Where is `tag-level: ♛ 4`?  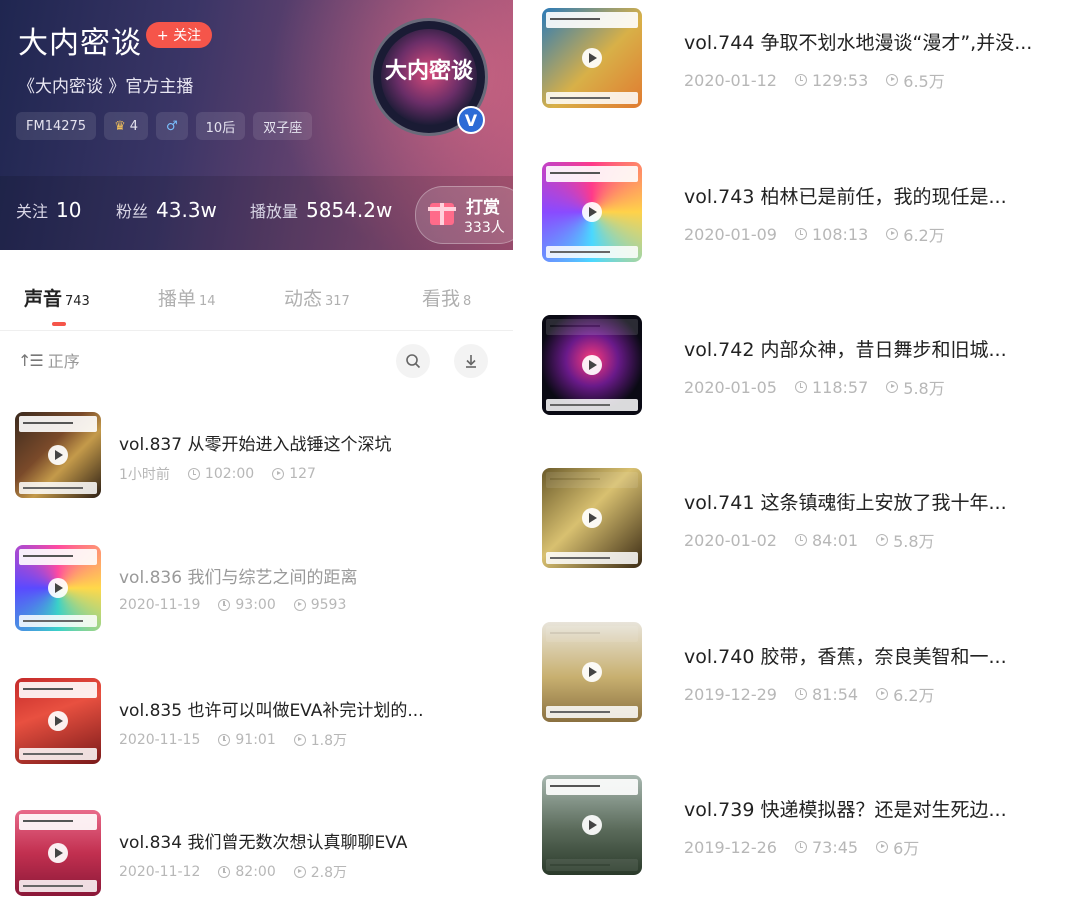 tag-level: ♛ 4 is located at coordinates (126, 126).